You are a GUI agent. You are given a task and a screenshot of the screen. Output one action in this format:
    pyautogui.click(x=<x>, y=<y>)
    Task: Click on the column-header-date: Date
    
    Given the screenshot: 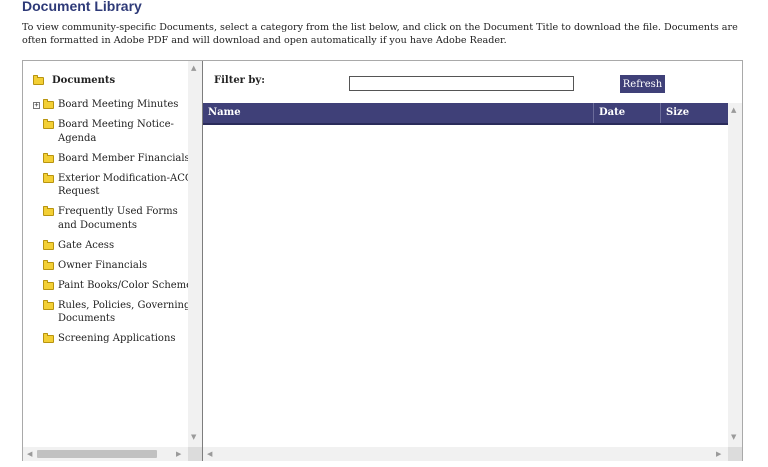 What is the action you would take?
    pyautogui.click(x=626, y=113)
    